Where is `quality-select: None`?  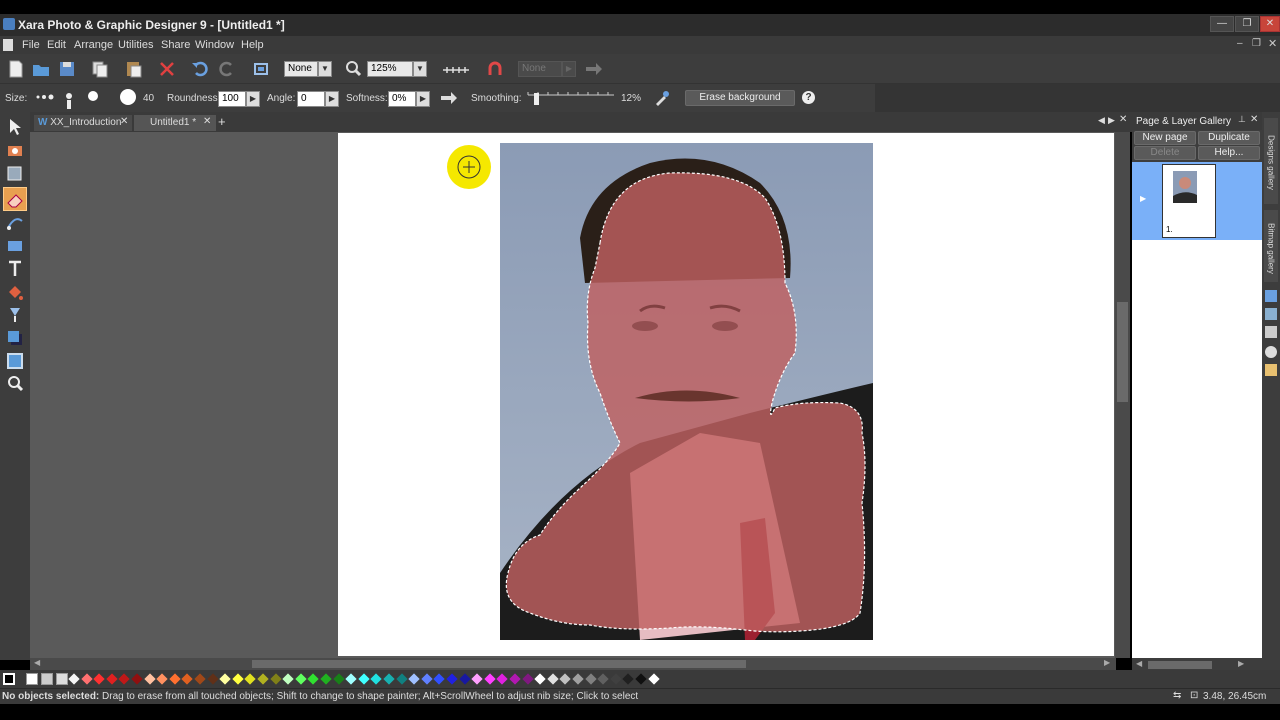
quality-select: None is located at coordinates (301, 69).